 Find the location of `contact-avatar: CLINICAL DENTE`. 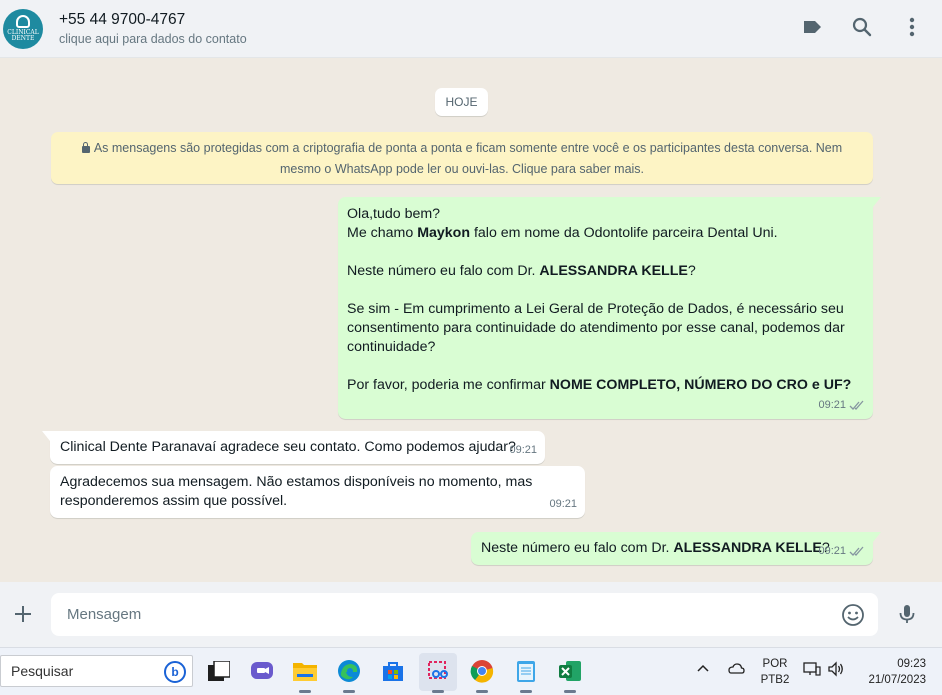

contact-avatar: CLINICAL DENTE is located at coordinates (23, 28).